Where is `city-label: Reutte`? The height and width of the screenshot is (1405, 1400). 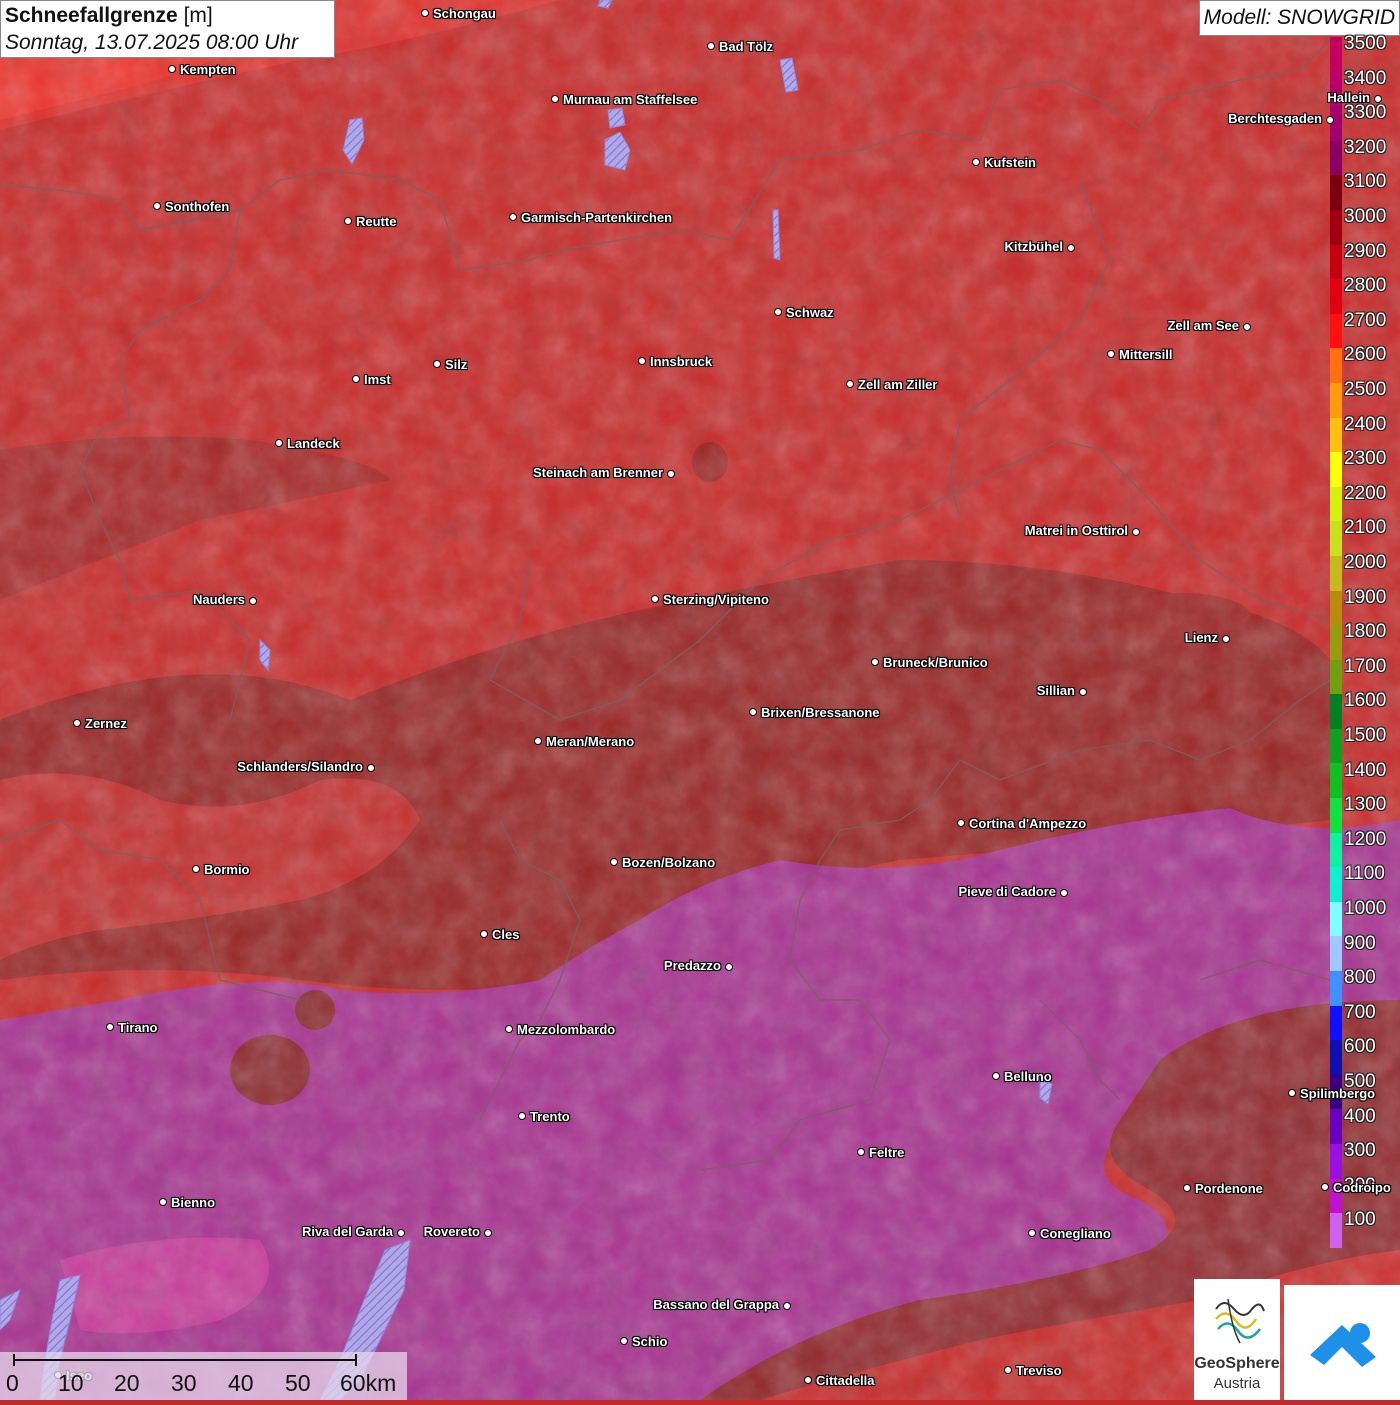 city-label: Reutte is located at coordinates (376, 221).